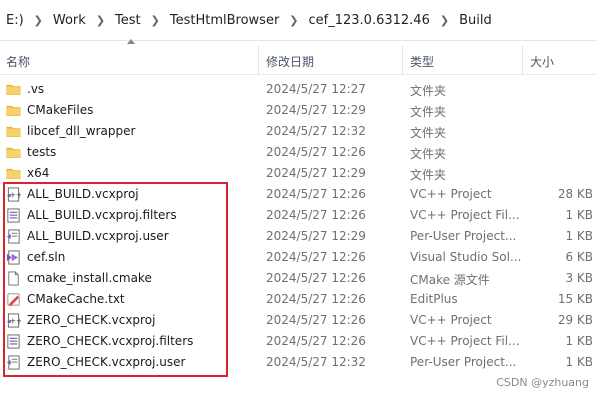 The image size is (597, 401). Describe the element at coordinates (91, 320) in the screenshot. I see `file-name: ZERO_CHECK.vcxproj` at that location.